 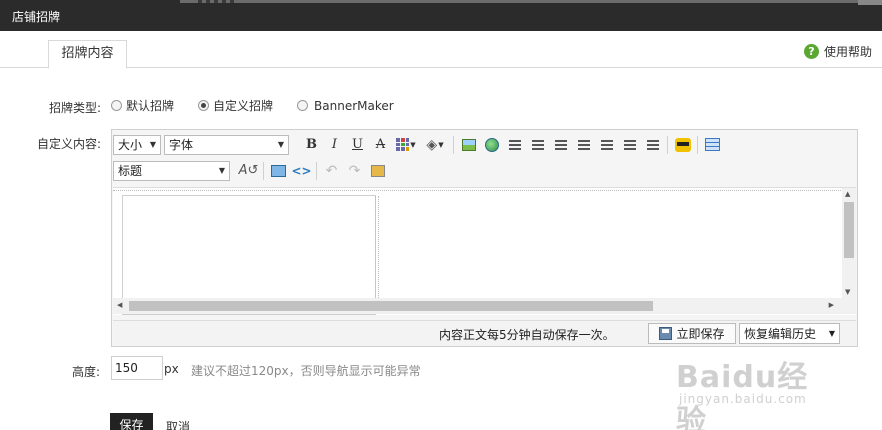 I want to click on color-grid-icon, so click(x=403, y=144).